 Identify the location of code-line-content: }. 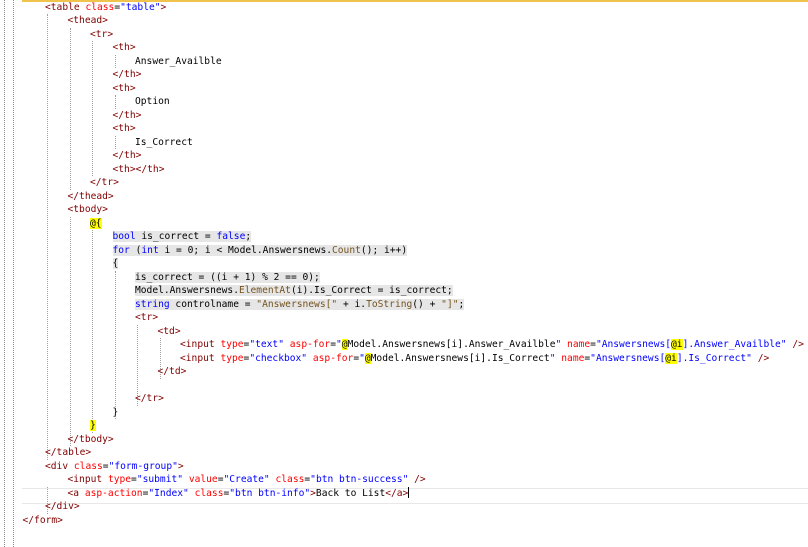
(116, 412).